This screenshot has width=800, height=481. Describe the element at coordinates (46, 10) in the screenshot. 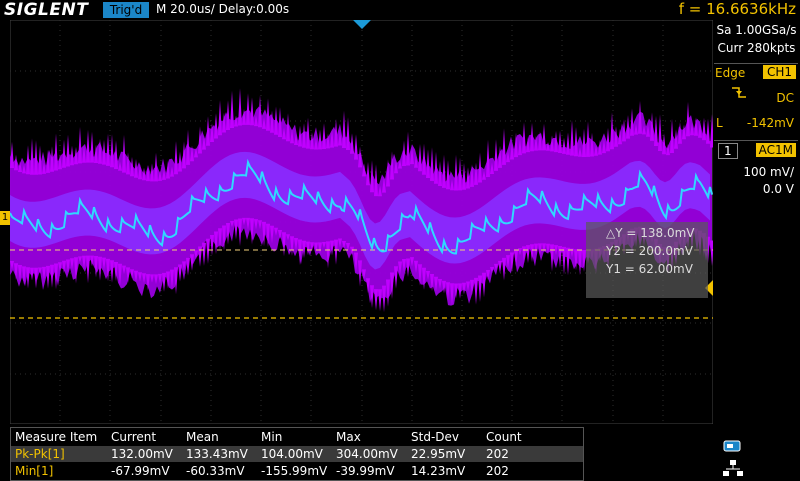

I see `brand-logo: SIGLENT` at that location.